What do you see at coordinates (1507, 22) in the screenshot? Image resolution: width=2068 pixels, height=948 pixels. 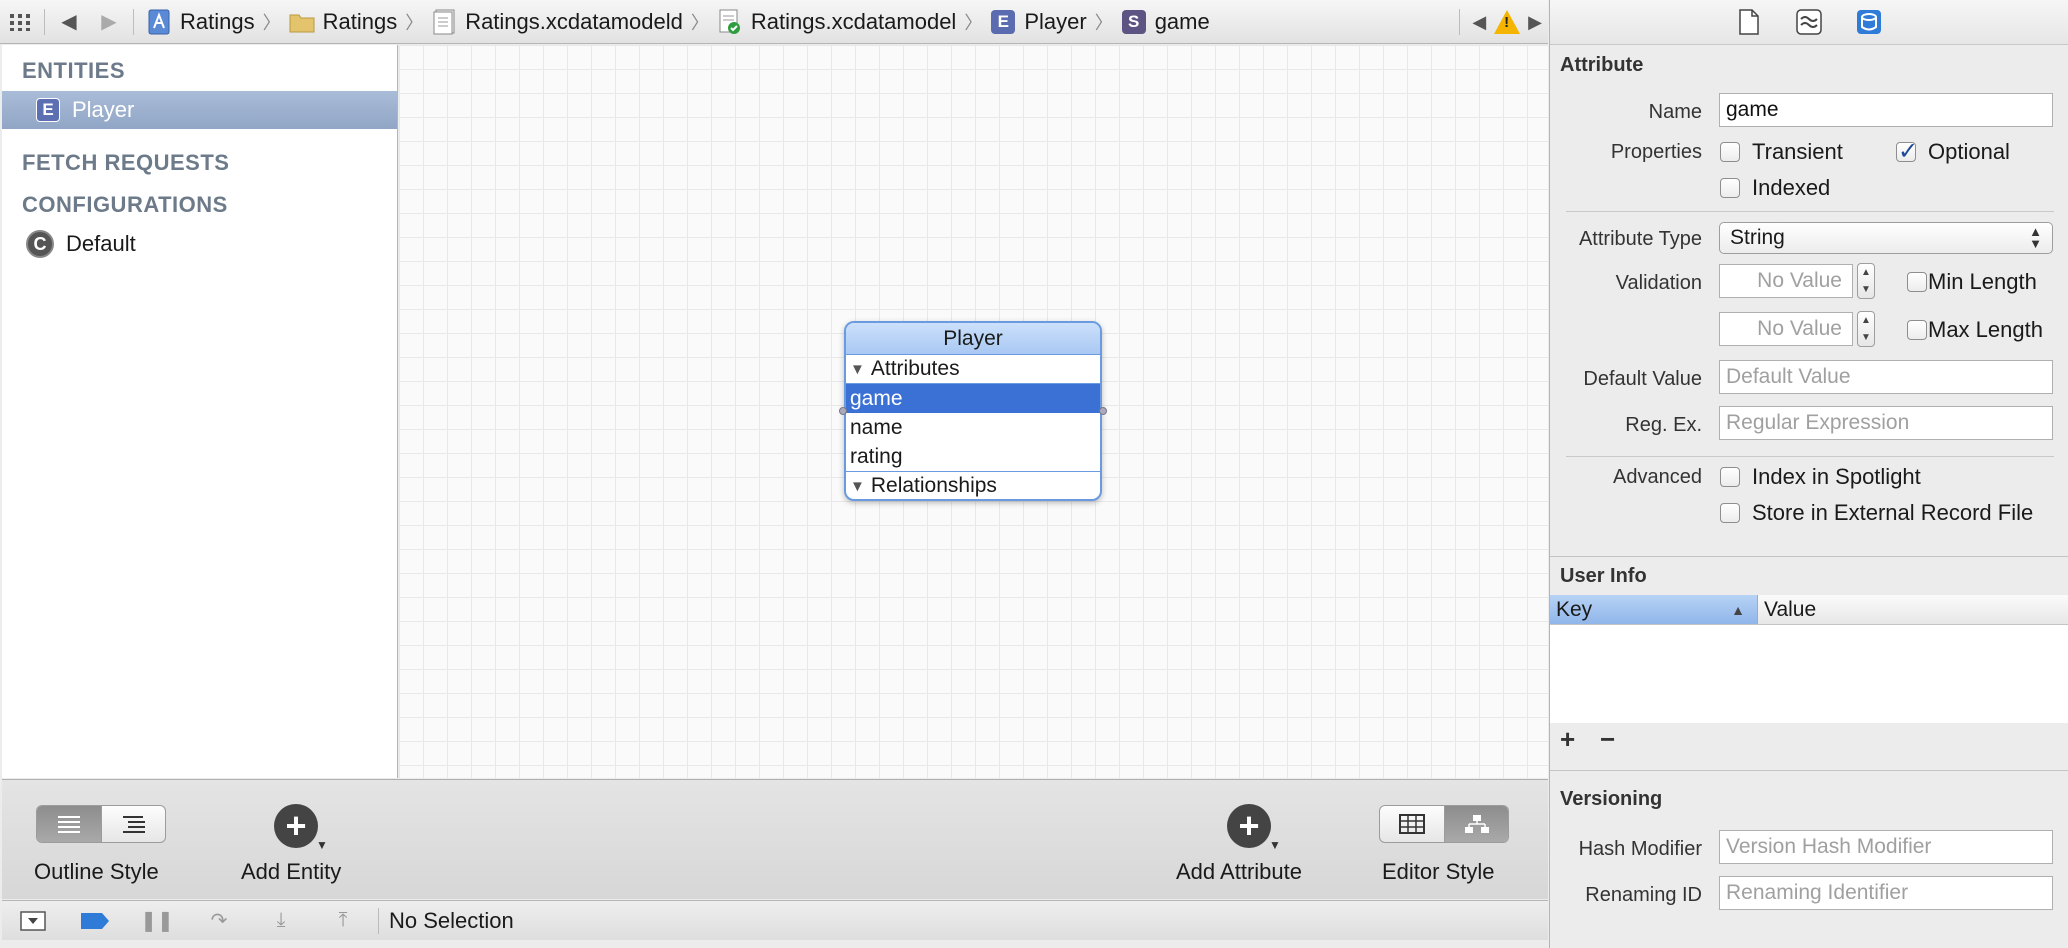 I see `warning-icon: !` at bounding box center [1507, 22].